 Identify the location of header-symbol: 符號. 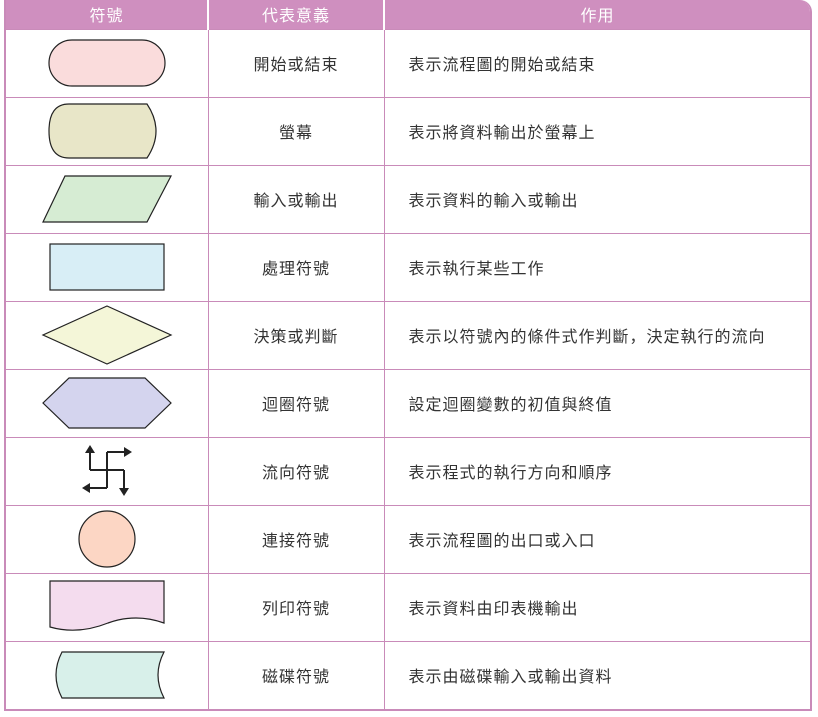
(107, 14).